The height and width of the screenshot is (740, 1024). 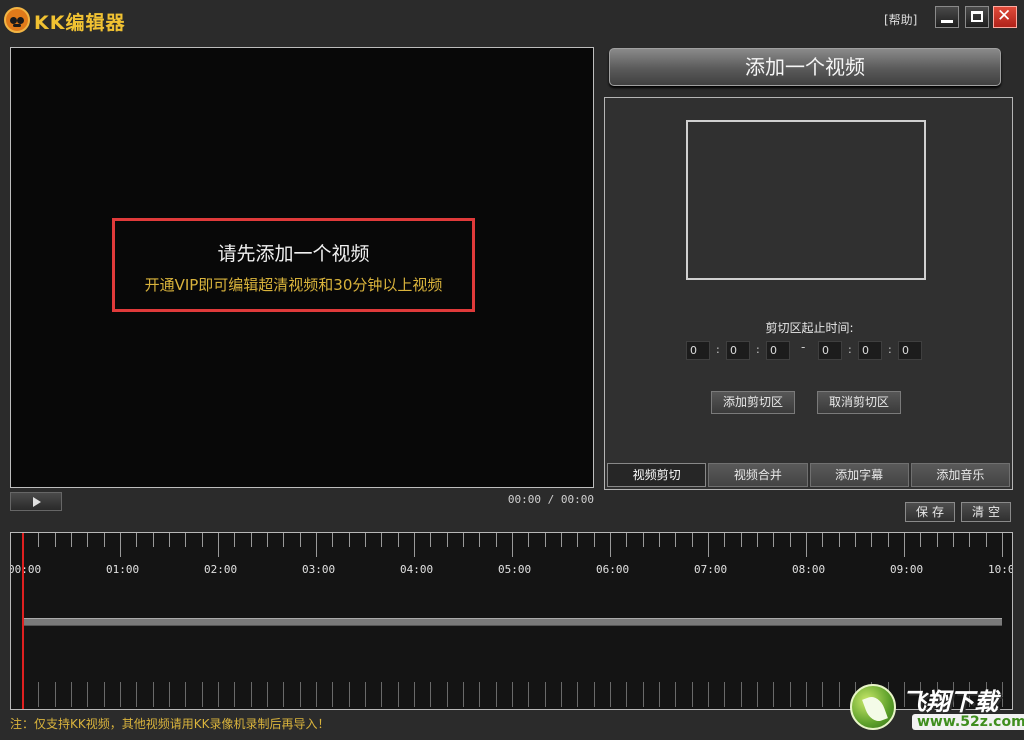 I want to click on tab-video-merge: 视频合并, so click(x=758, y=475).